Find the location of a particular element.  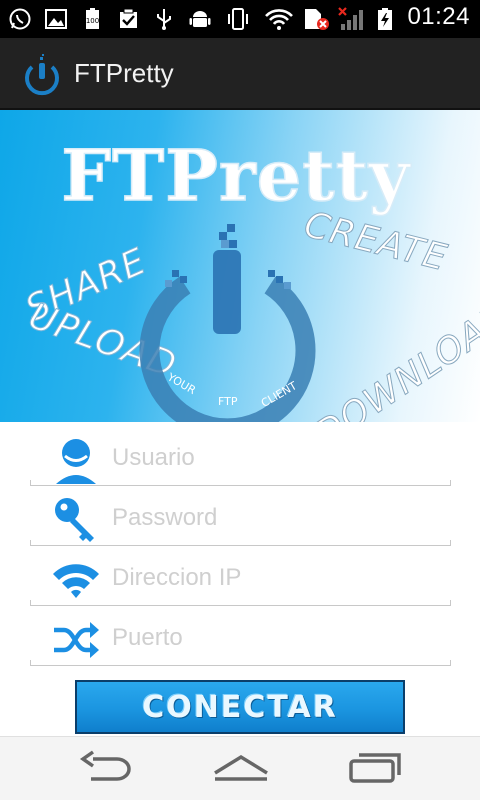

banner-logo-title: FTPretty is located at coordinates (236, 175).